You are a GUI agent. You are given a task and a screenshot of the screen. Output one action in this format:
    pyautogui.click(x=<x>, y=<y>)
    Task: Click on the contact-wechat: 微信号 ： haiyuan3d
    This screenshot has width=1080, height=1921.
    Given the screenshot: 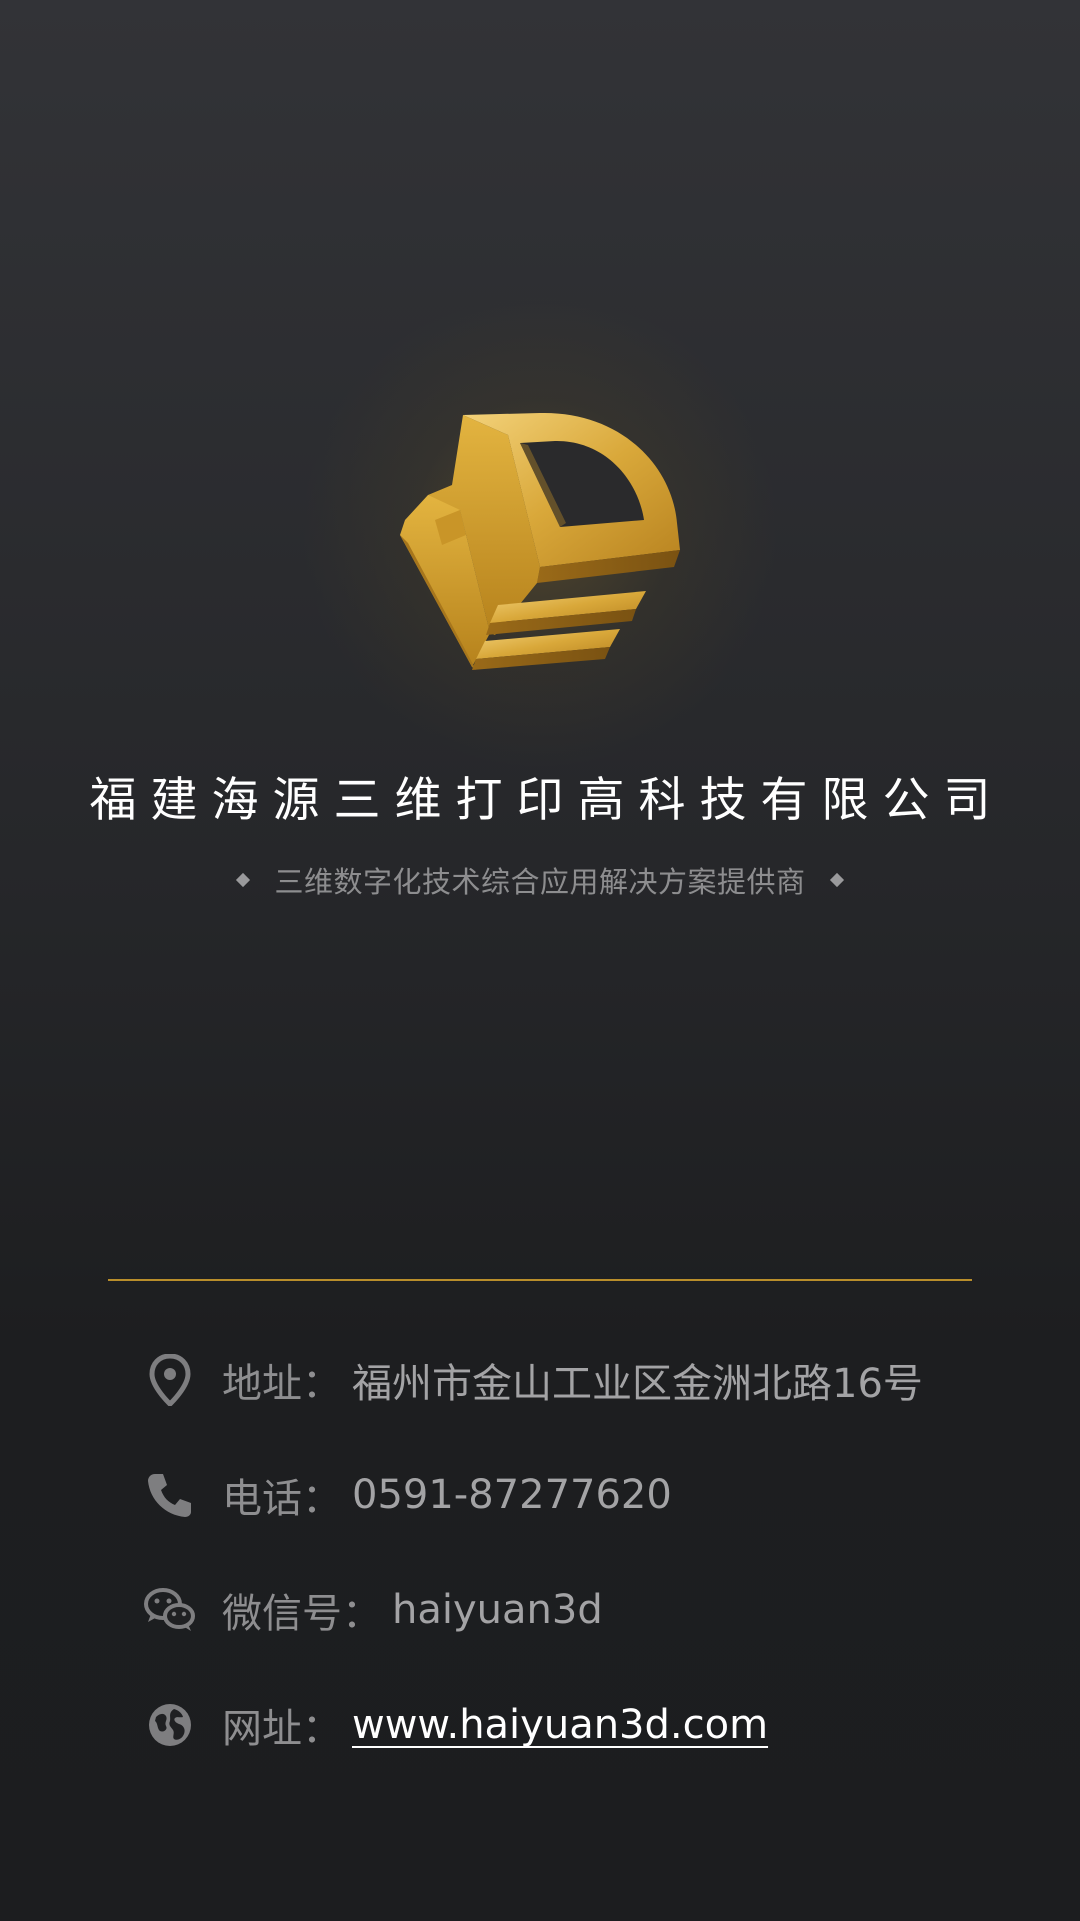 What is the action you would take?
    pyautogui.click(x=371, y=1610)
    